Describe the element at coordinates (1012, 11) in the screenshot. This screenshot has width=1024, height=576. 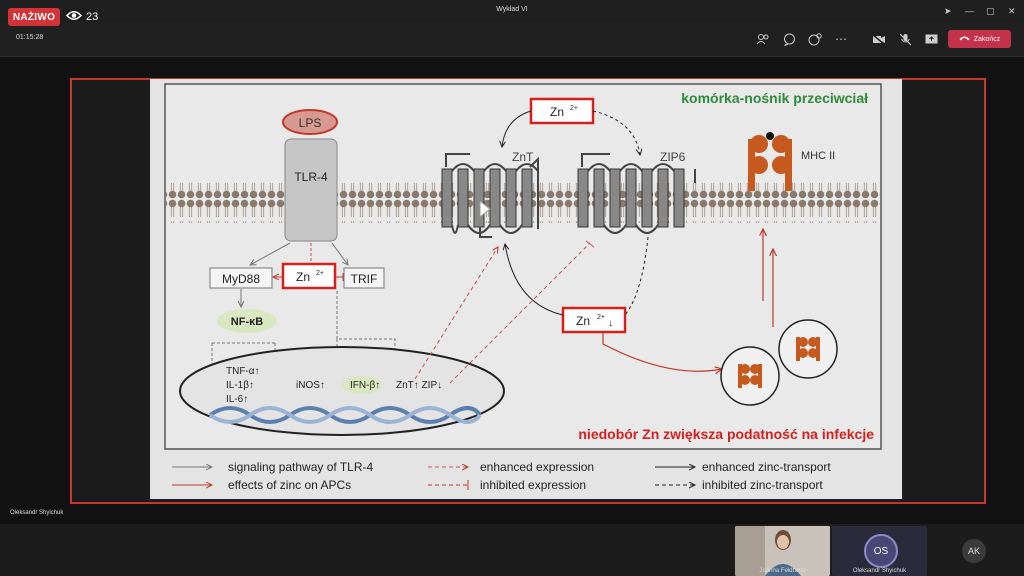
I see `close-icon: ✕` at that location.